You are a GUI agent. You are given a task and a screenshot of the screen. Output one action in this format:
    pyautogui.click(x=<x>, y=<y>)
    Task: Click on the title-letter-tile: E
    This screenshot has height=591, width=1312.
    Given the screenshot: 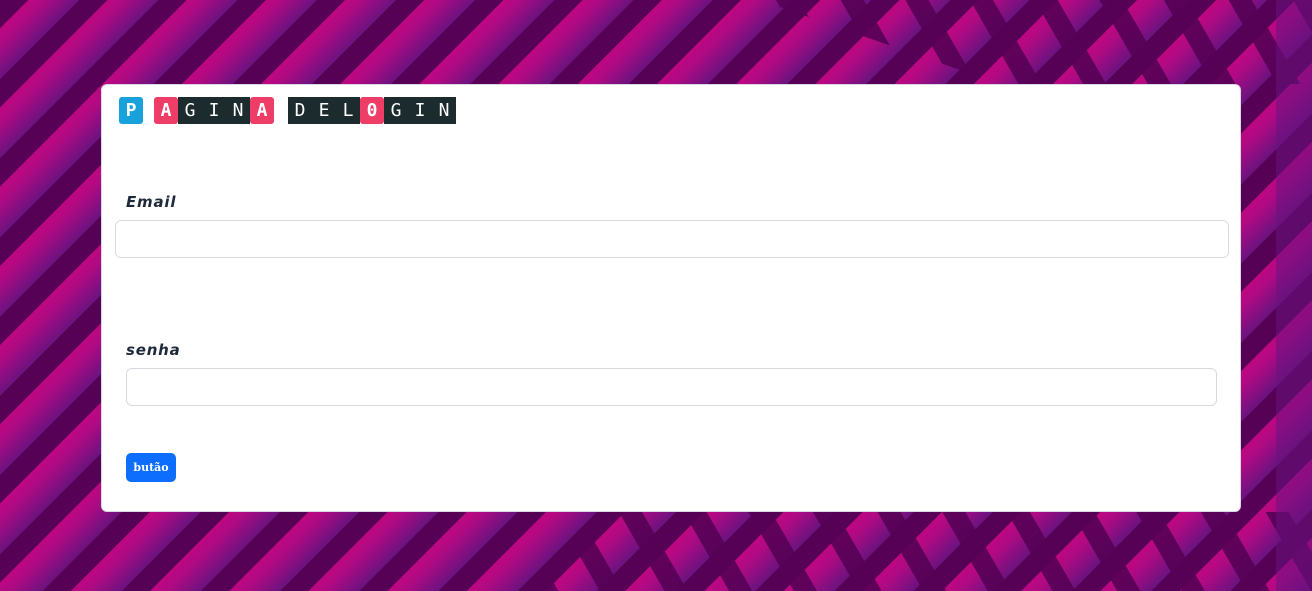 What is the action you would take?
    pyautogui.click(x=324, y=110)
    